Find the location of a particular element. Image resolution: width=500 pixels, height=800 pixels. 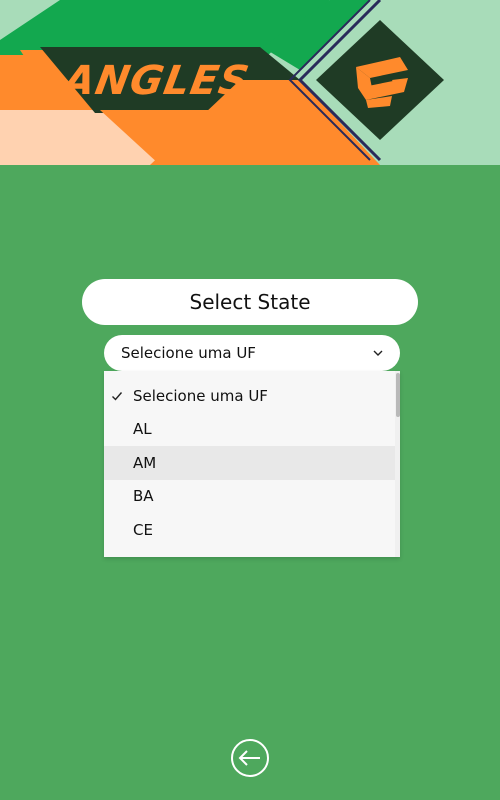

dropdown-option-label: AM is located at coordinates (145, 462).